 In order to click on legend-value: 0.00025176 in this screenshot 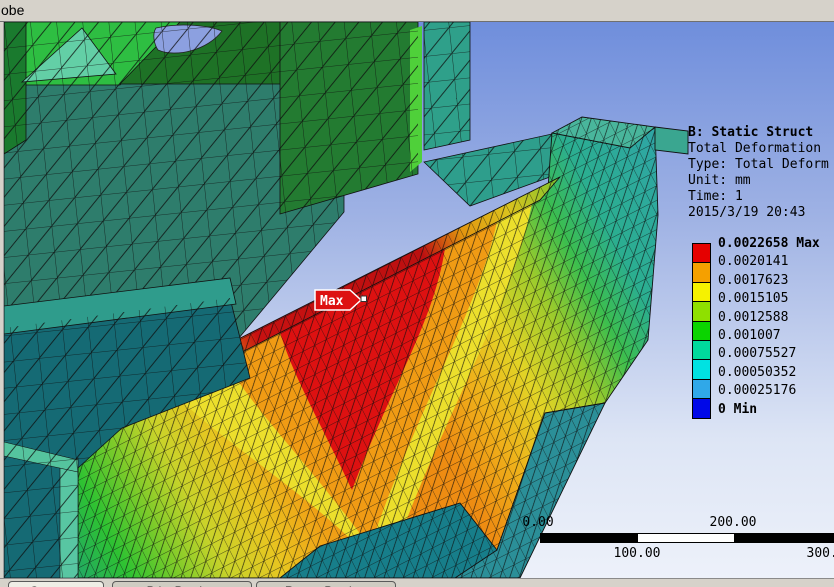, I will do `click(757, 391)`.